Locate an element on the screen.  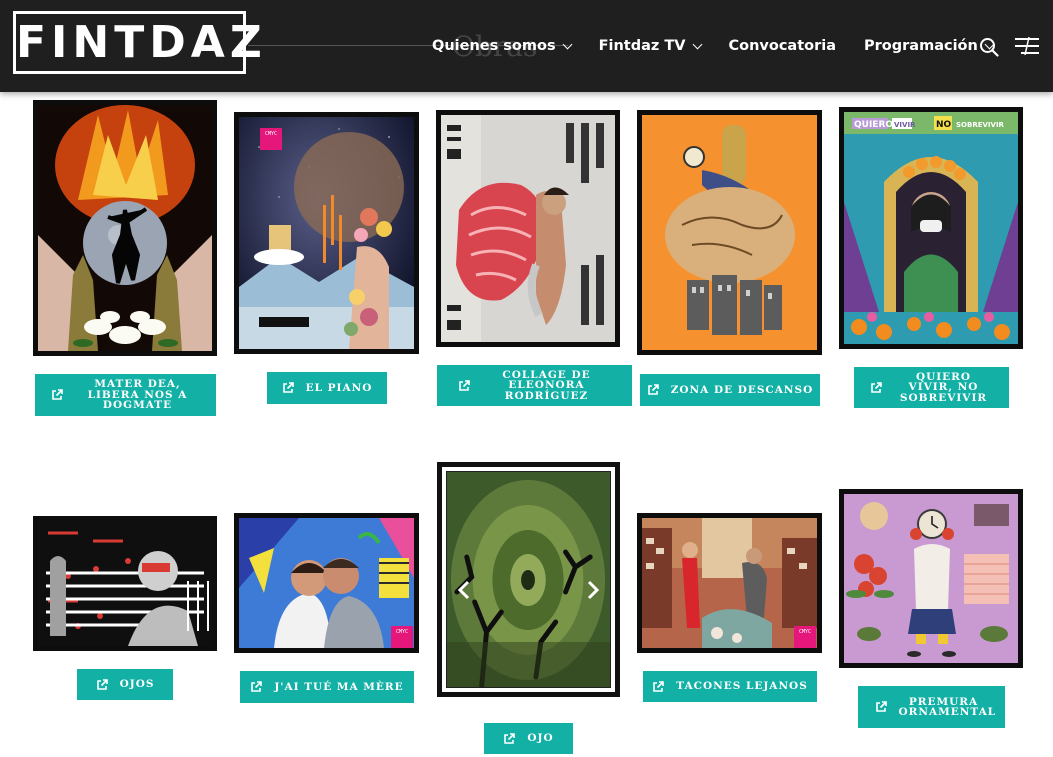
site-logo: FINTDAZ is located at coordinates (137, 42).